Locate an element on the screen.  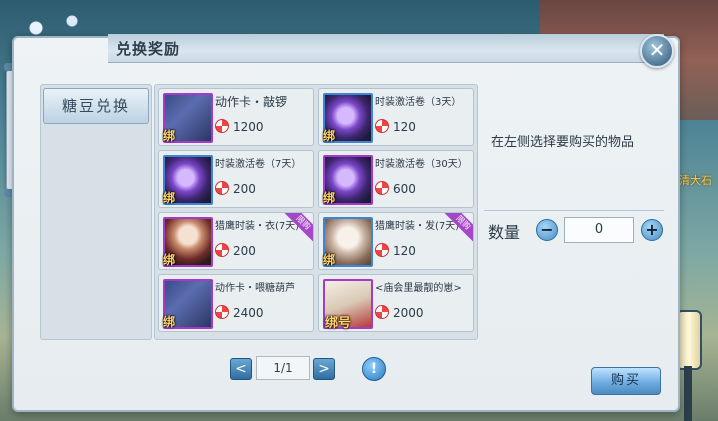
item-name: 猎鹰时装・衣(7天) is located at coordinates (257, 226).